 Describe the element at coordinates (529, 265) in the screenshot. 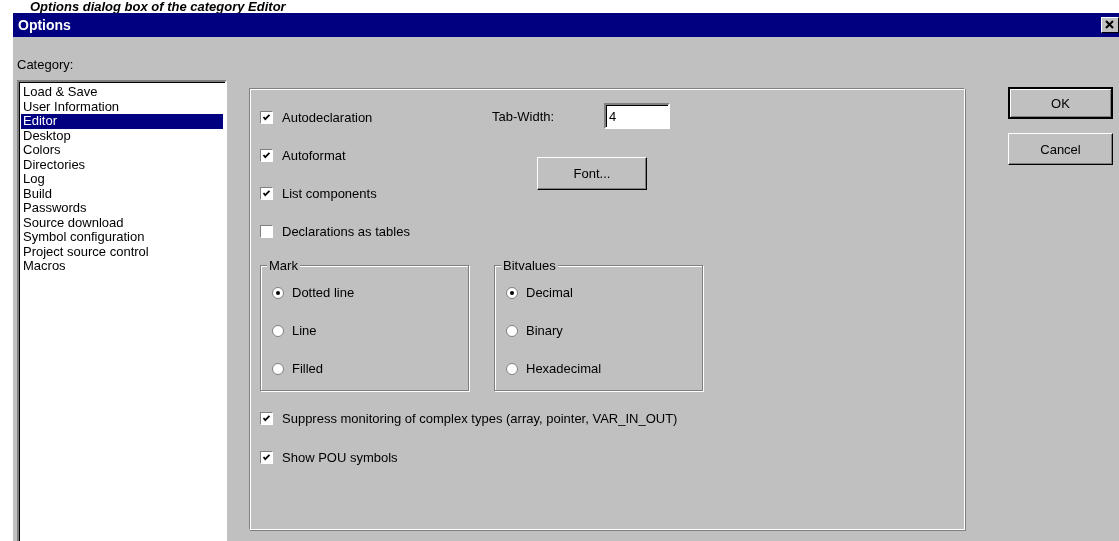

I see `group-title: Bitvalues` at that location.